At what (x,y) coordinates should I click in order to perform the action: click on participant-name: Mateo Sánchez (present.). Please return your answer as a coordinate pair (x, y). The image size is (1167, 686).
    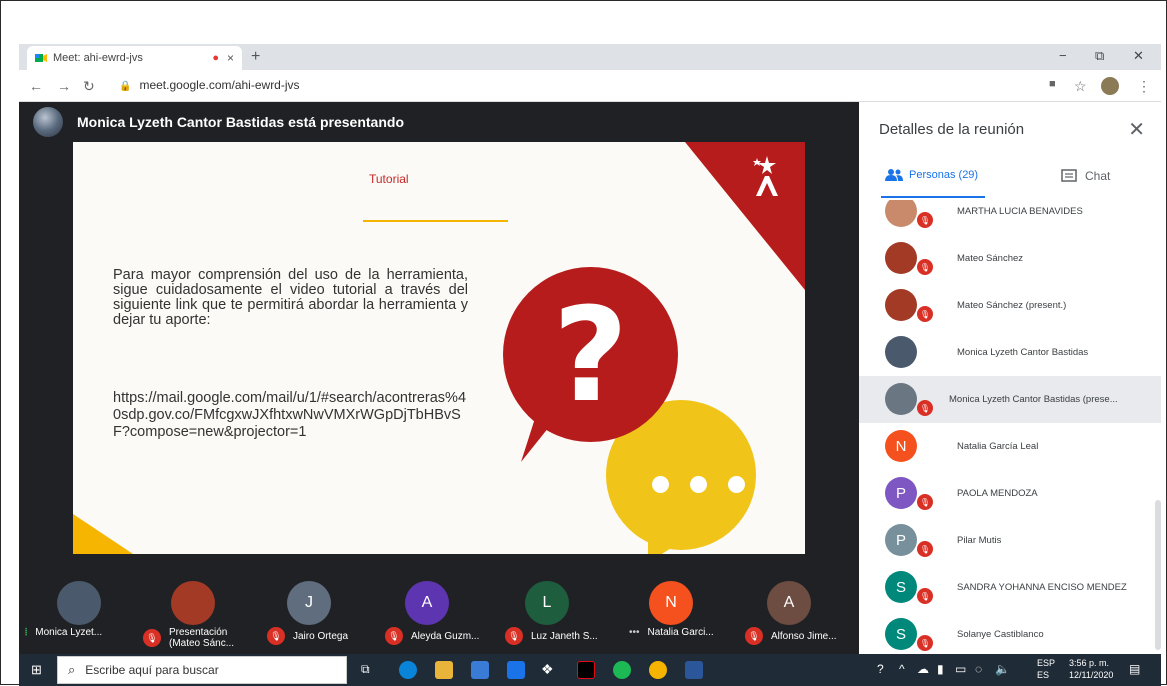
    Looking at the image, I should click on (1012, 305).